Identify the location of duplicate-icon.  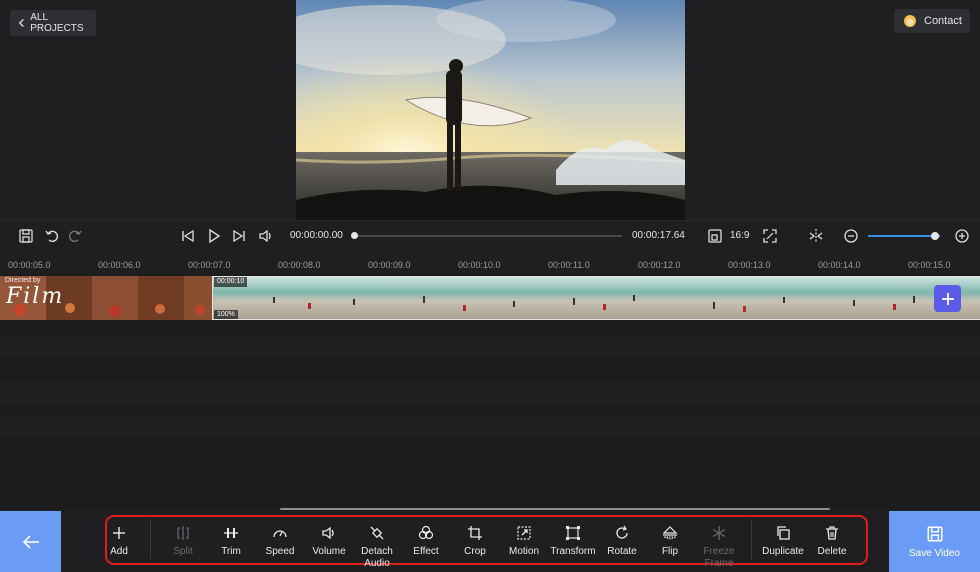
(783, 533).